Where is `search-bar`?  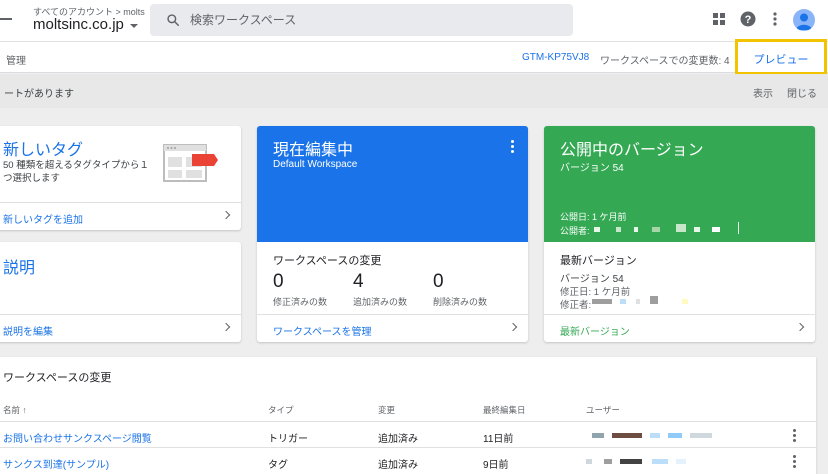 search-bar is located at coordinates (361, 20).